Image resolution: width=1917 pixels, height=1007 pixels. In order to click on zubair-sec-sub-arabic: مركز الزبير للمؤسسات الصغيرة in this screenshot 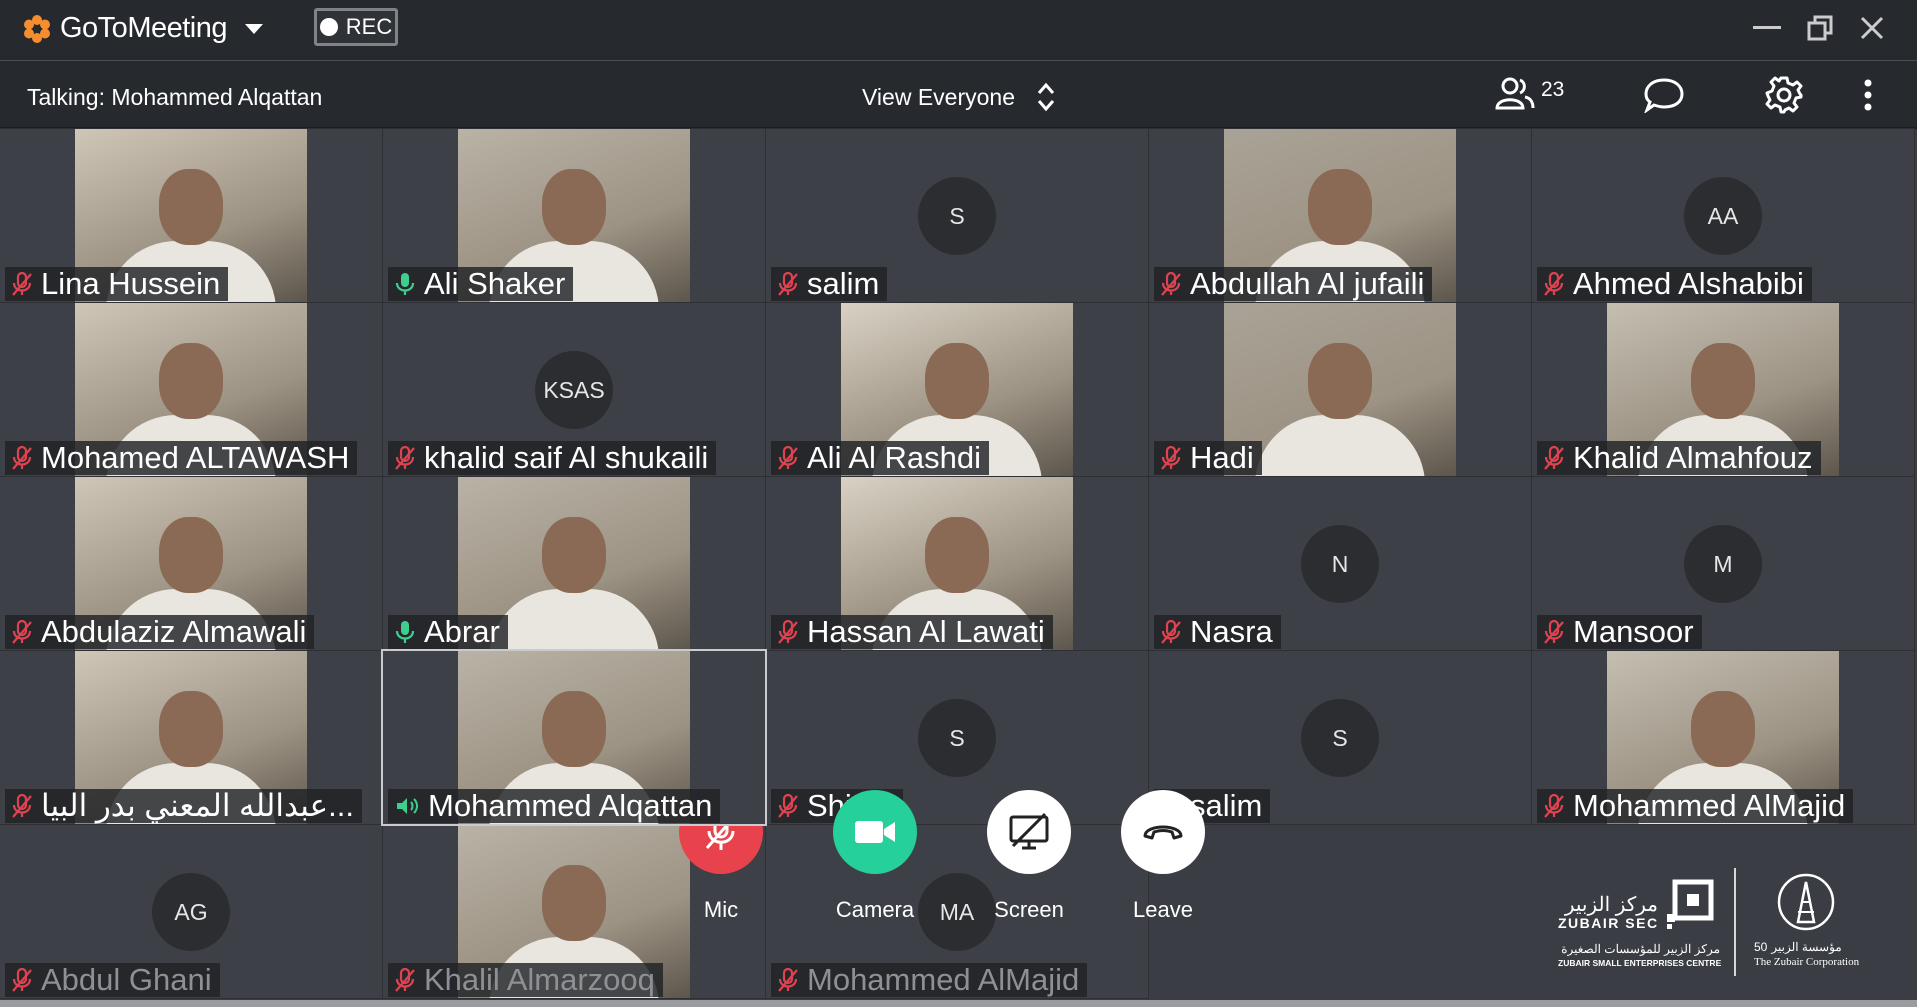, I will do `click(1640, 949)`.